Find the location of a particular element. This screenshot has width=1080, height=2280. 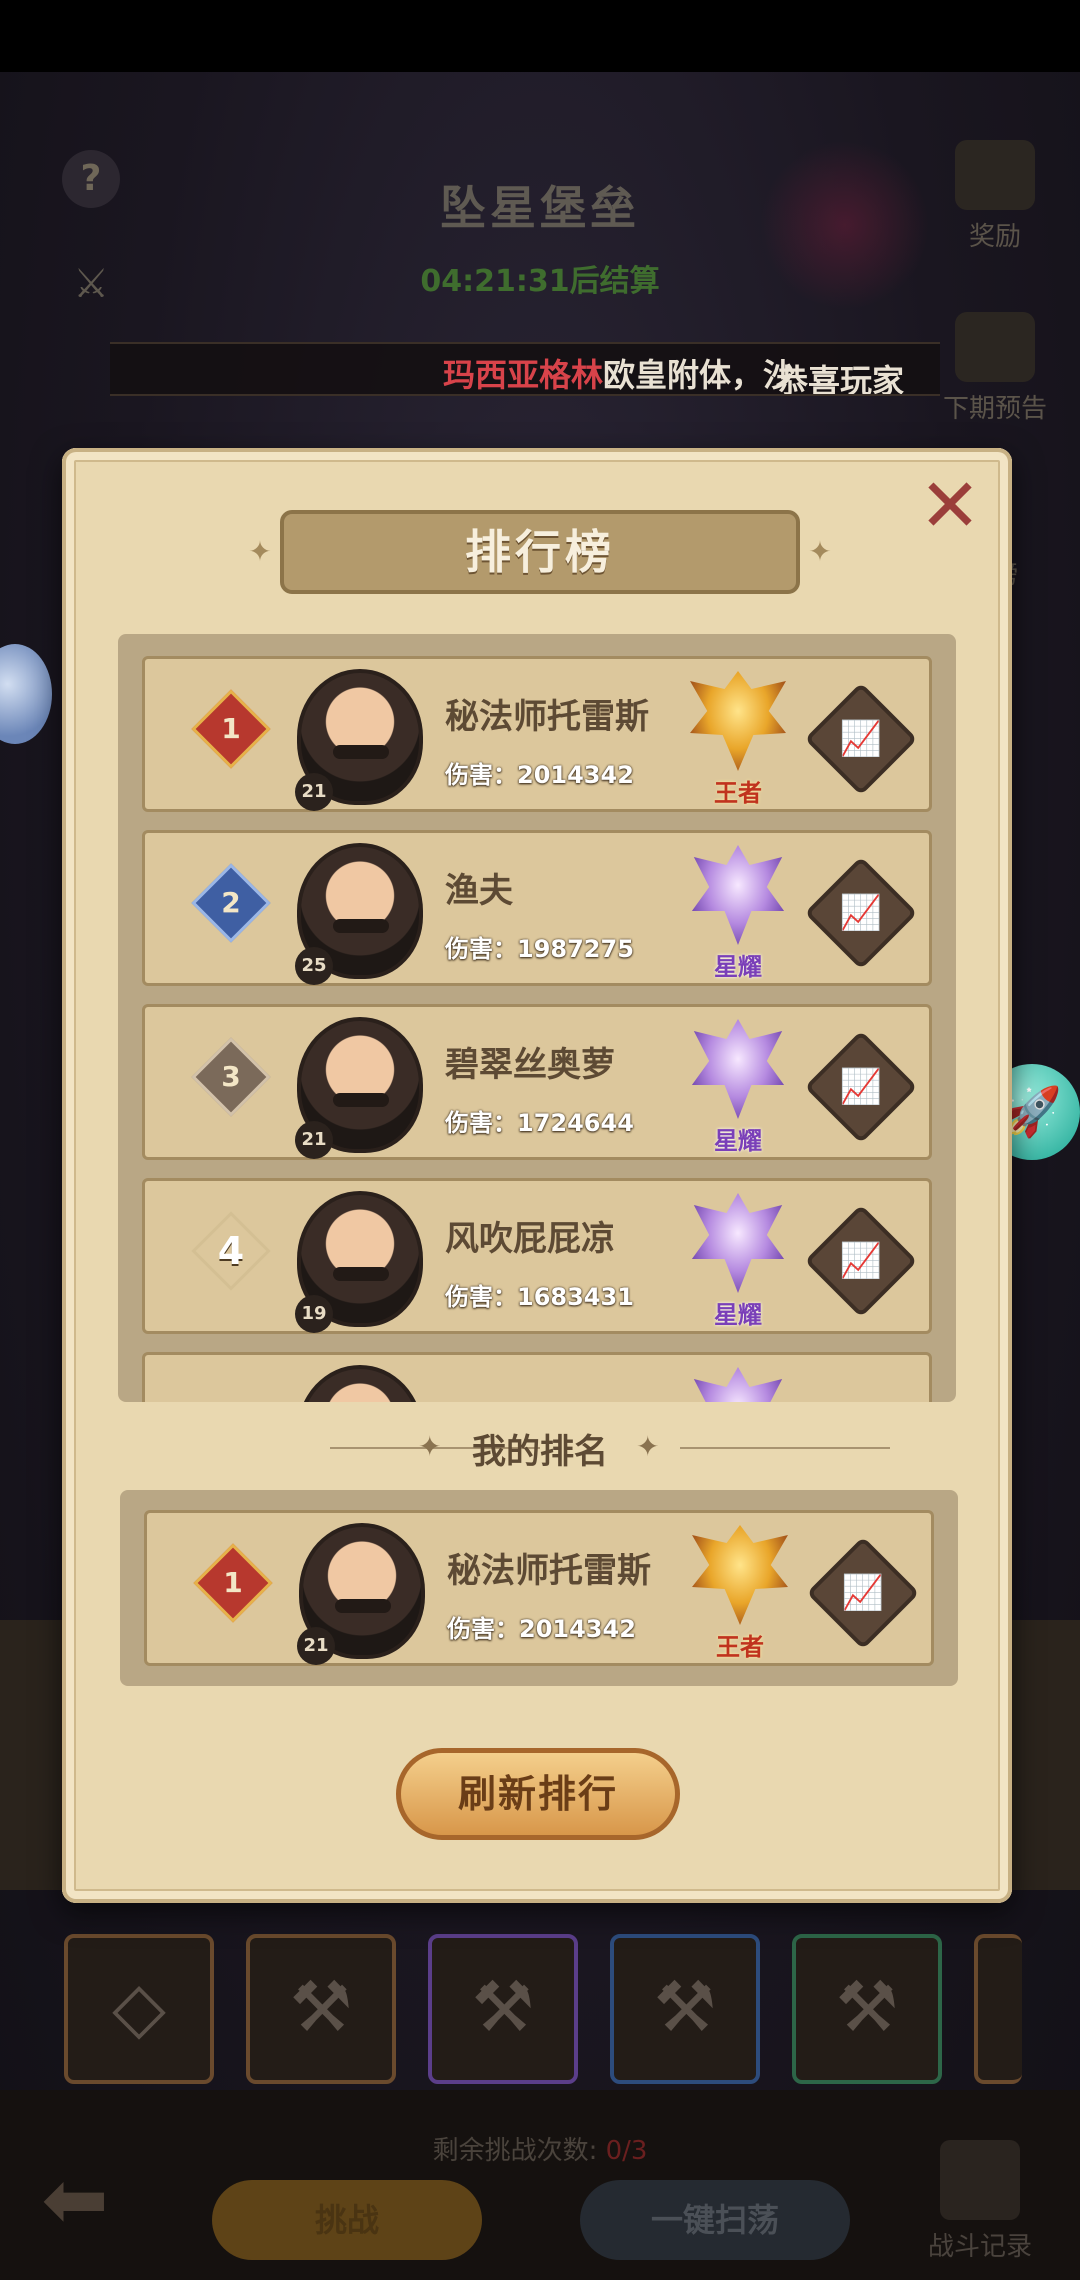

rank-number: 2 is located at coordinates (231, 902).